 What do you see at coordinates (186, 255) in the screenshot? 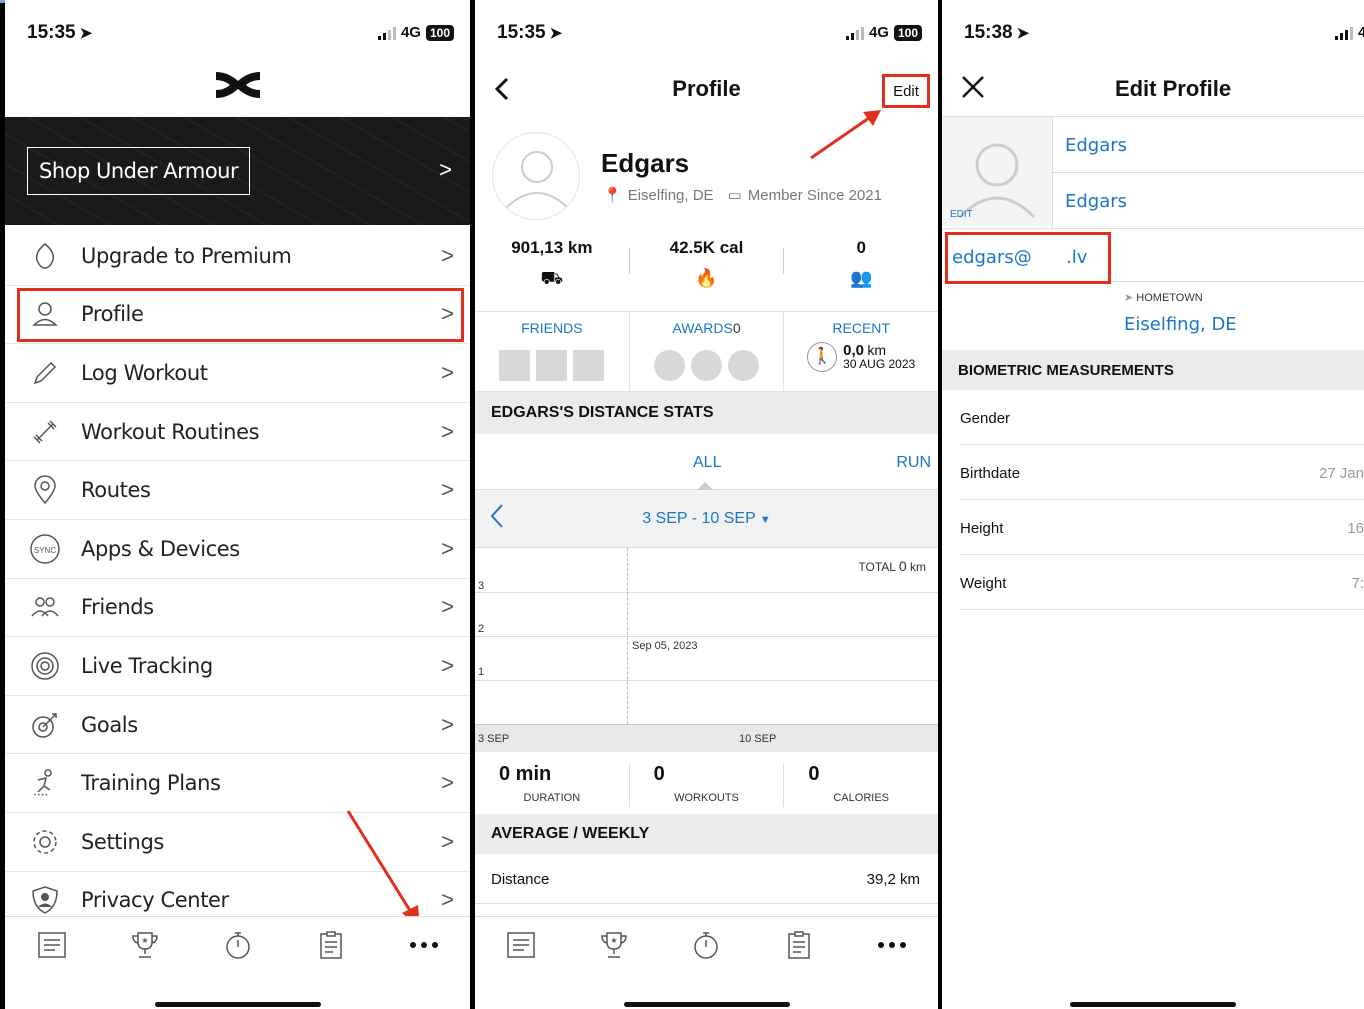
I see `menu-item-label: Upgrade to Premium` at bounding box center [186, 255].